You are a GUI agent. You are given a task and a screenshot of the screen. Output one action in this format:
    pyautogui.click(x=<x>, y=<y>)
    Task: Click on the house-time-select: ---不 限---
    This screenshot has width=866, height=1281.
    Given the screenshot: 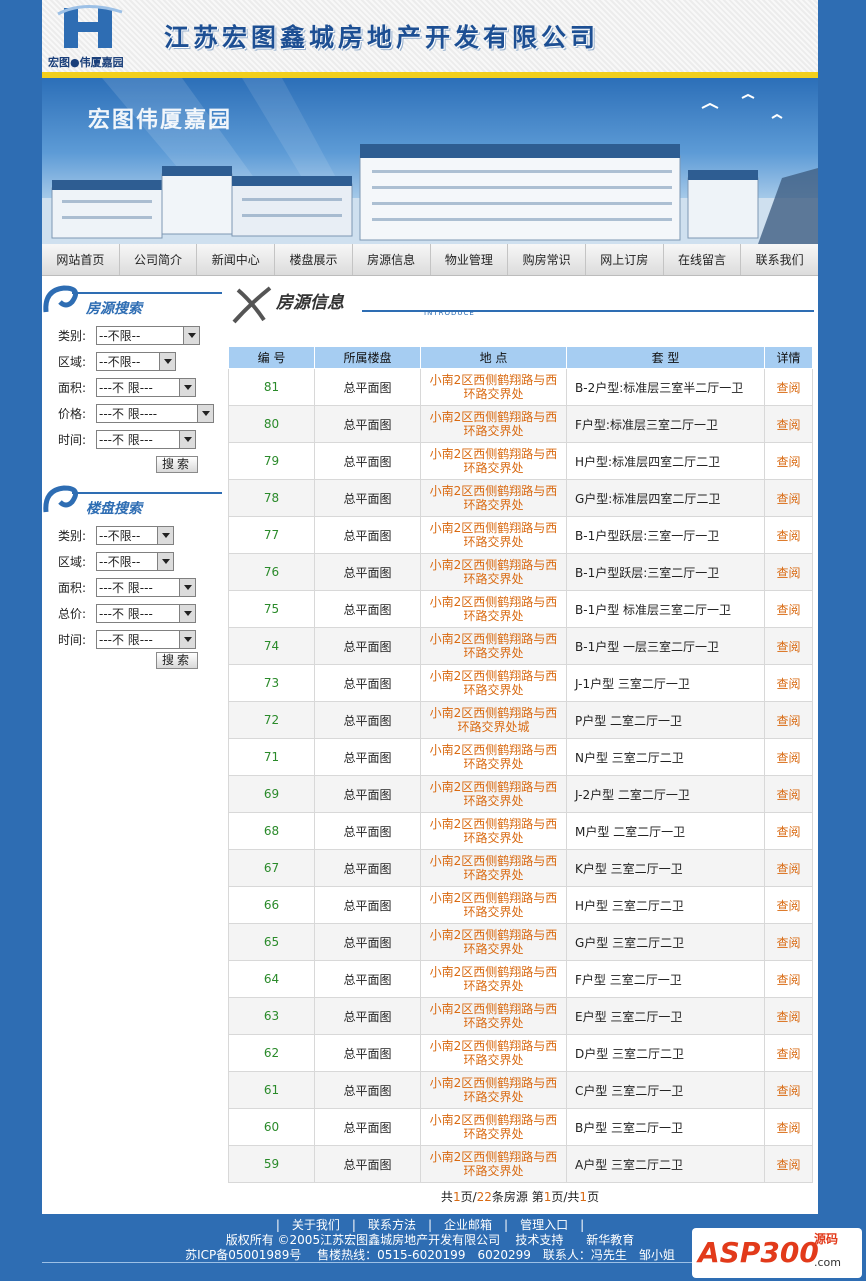 What is the action you would take?
    pyautogui.click(x=146, y=439)
    